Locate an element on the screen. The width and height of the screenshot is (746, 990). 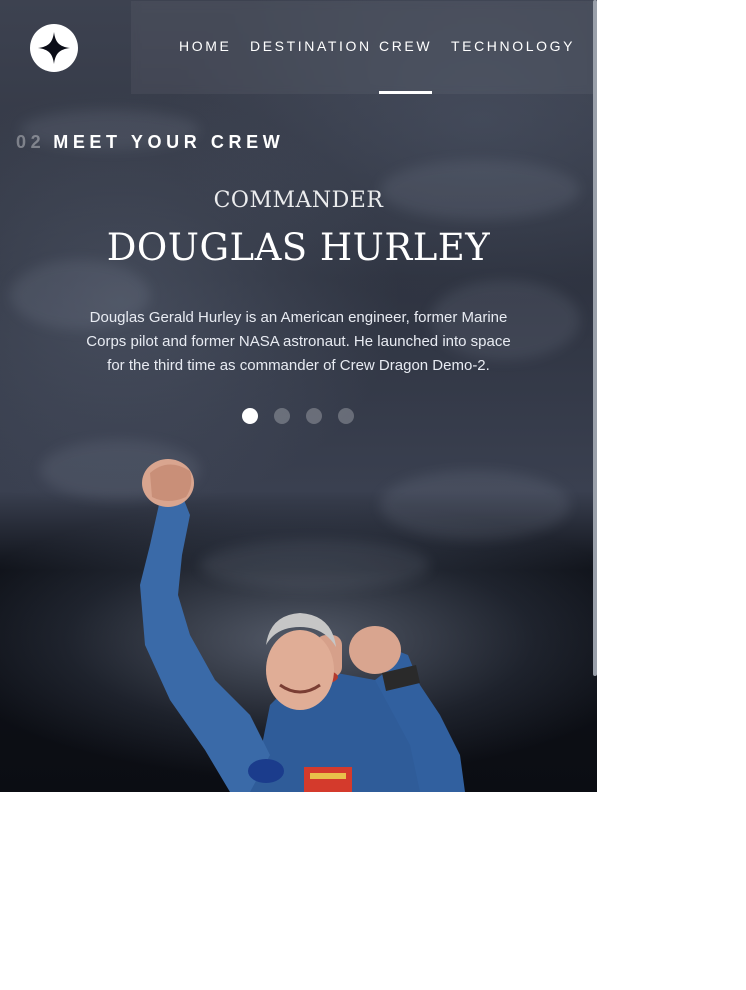
primary-nav: HOME DESTINATION CREW TECHNOLOGY is located at coordinates (364, 47).